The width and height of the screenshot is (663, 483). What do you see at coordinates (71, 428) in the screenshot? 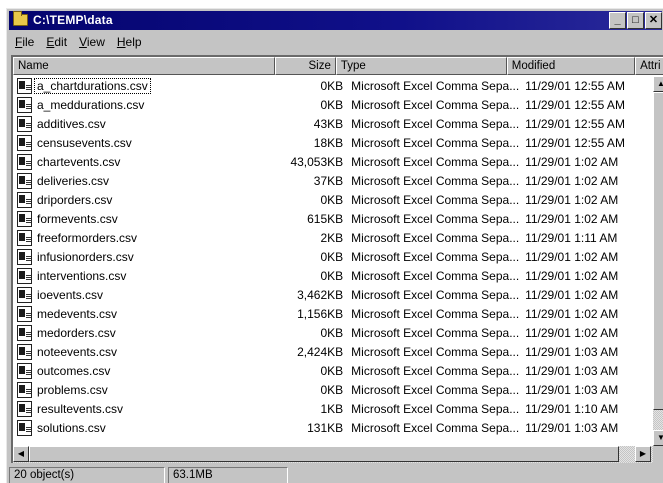
I see `file-name: solutions.csv` at bounding box center [71, 428].